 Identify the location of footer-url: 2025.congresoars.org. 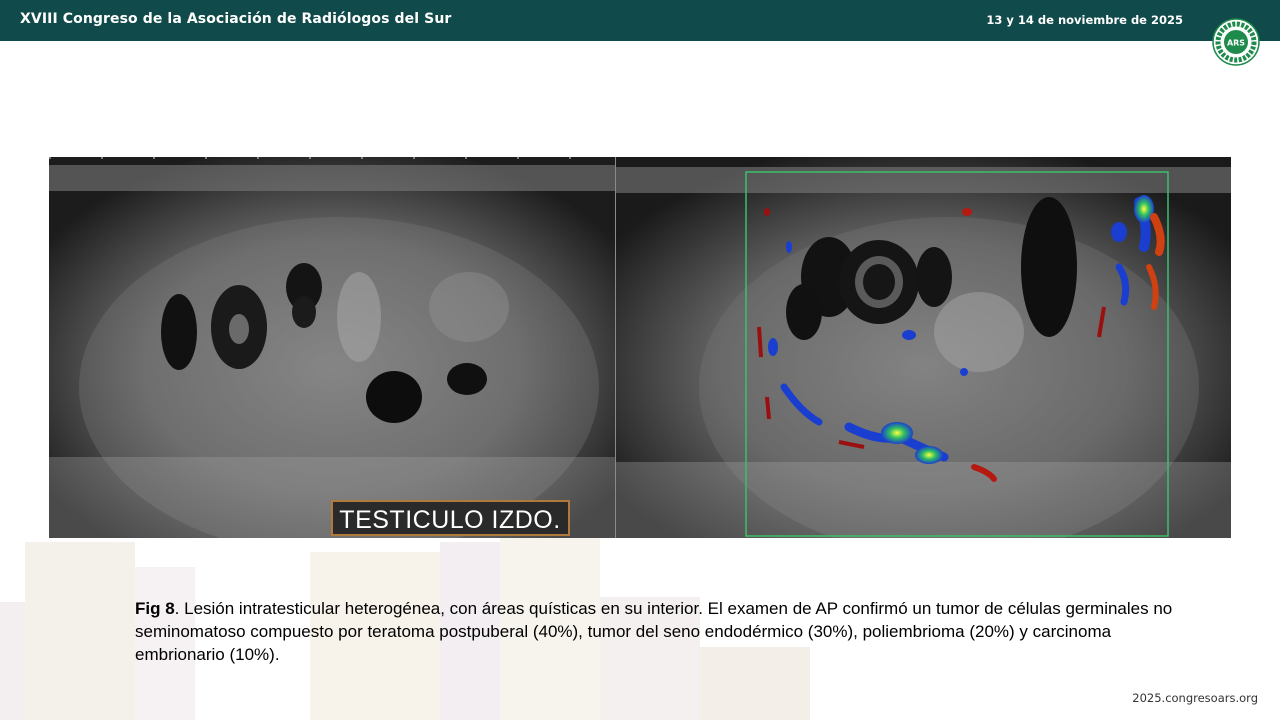
(1195, 698).